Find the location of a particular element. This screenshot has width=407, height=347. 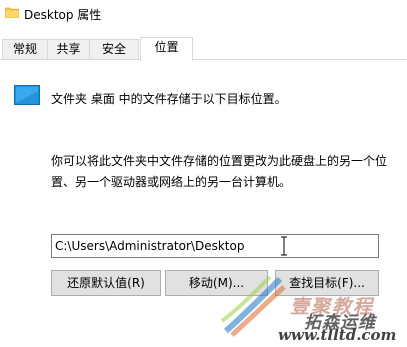

location-heading: 文件夹 桌面 中的文件存储于以下目标位置。 is located at coordinates (169, 99).